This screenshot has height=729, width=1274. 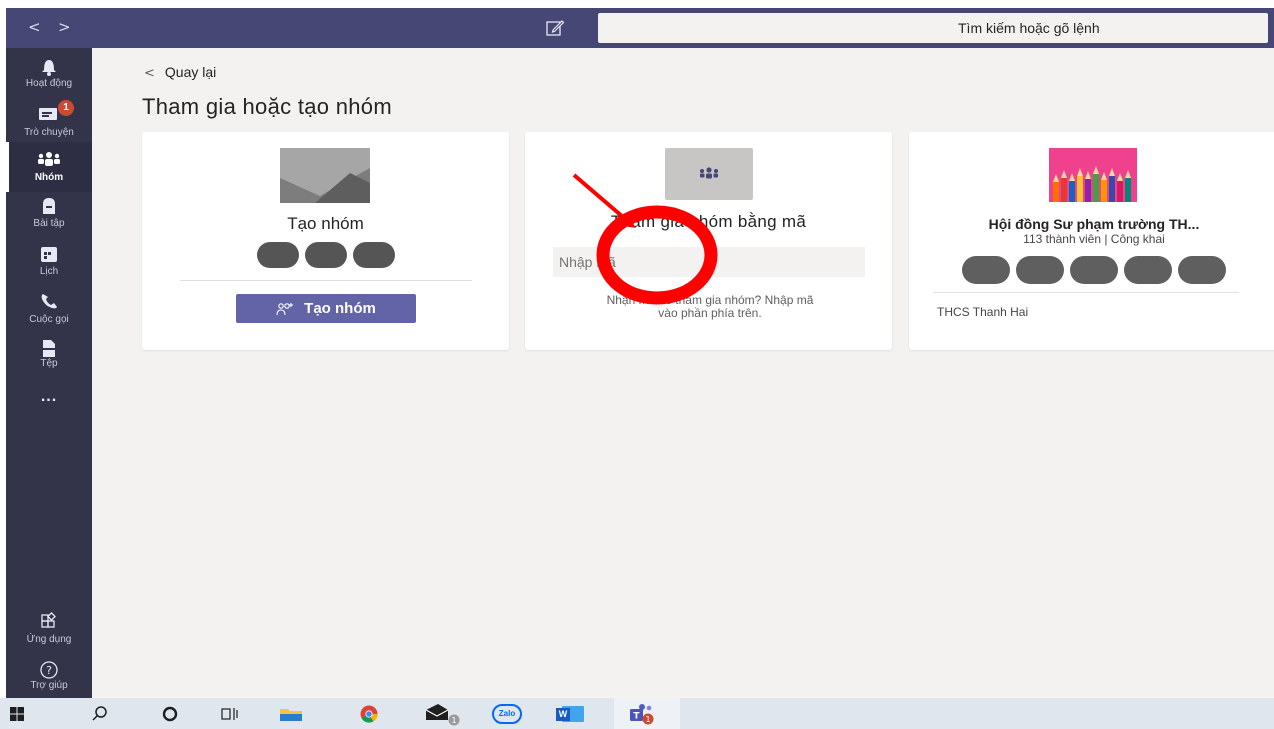 I want to click on team-code-input, so click(x=709, y=262).